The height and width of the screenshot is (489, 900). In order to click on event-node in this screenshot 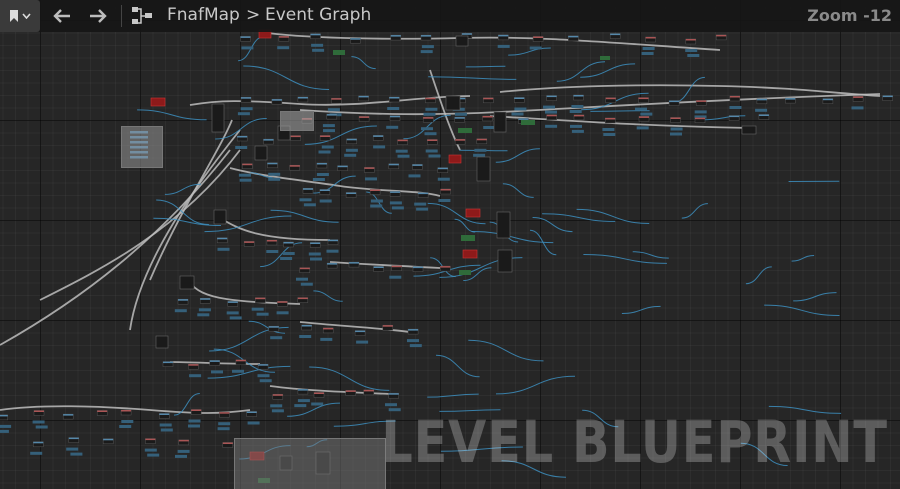, I will do `click(470, 254)`.